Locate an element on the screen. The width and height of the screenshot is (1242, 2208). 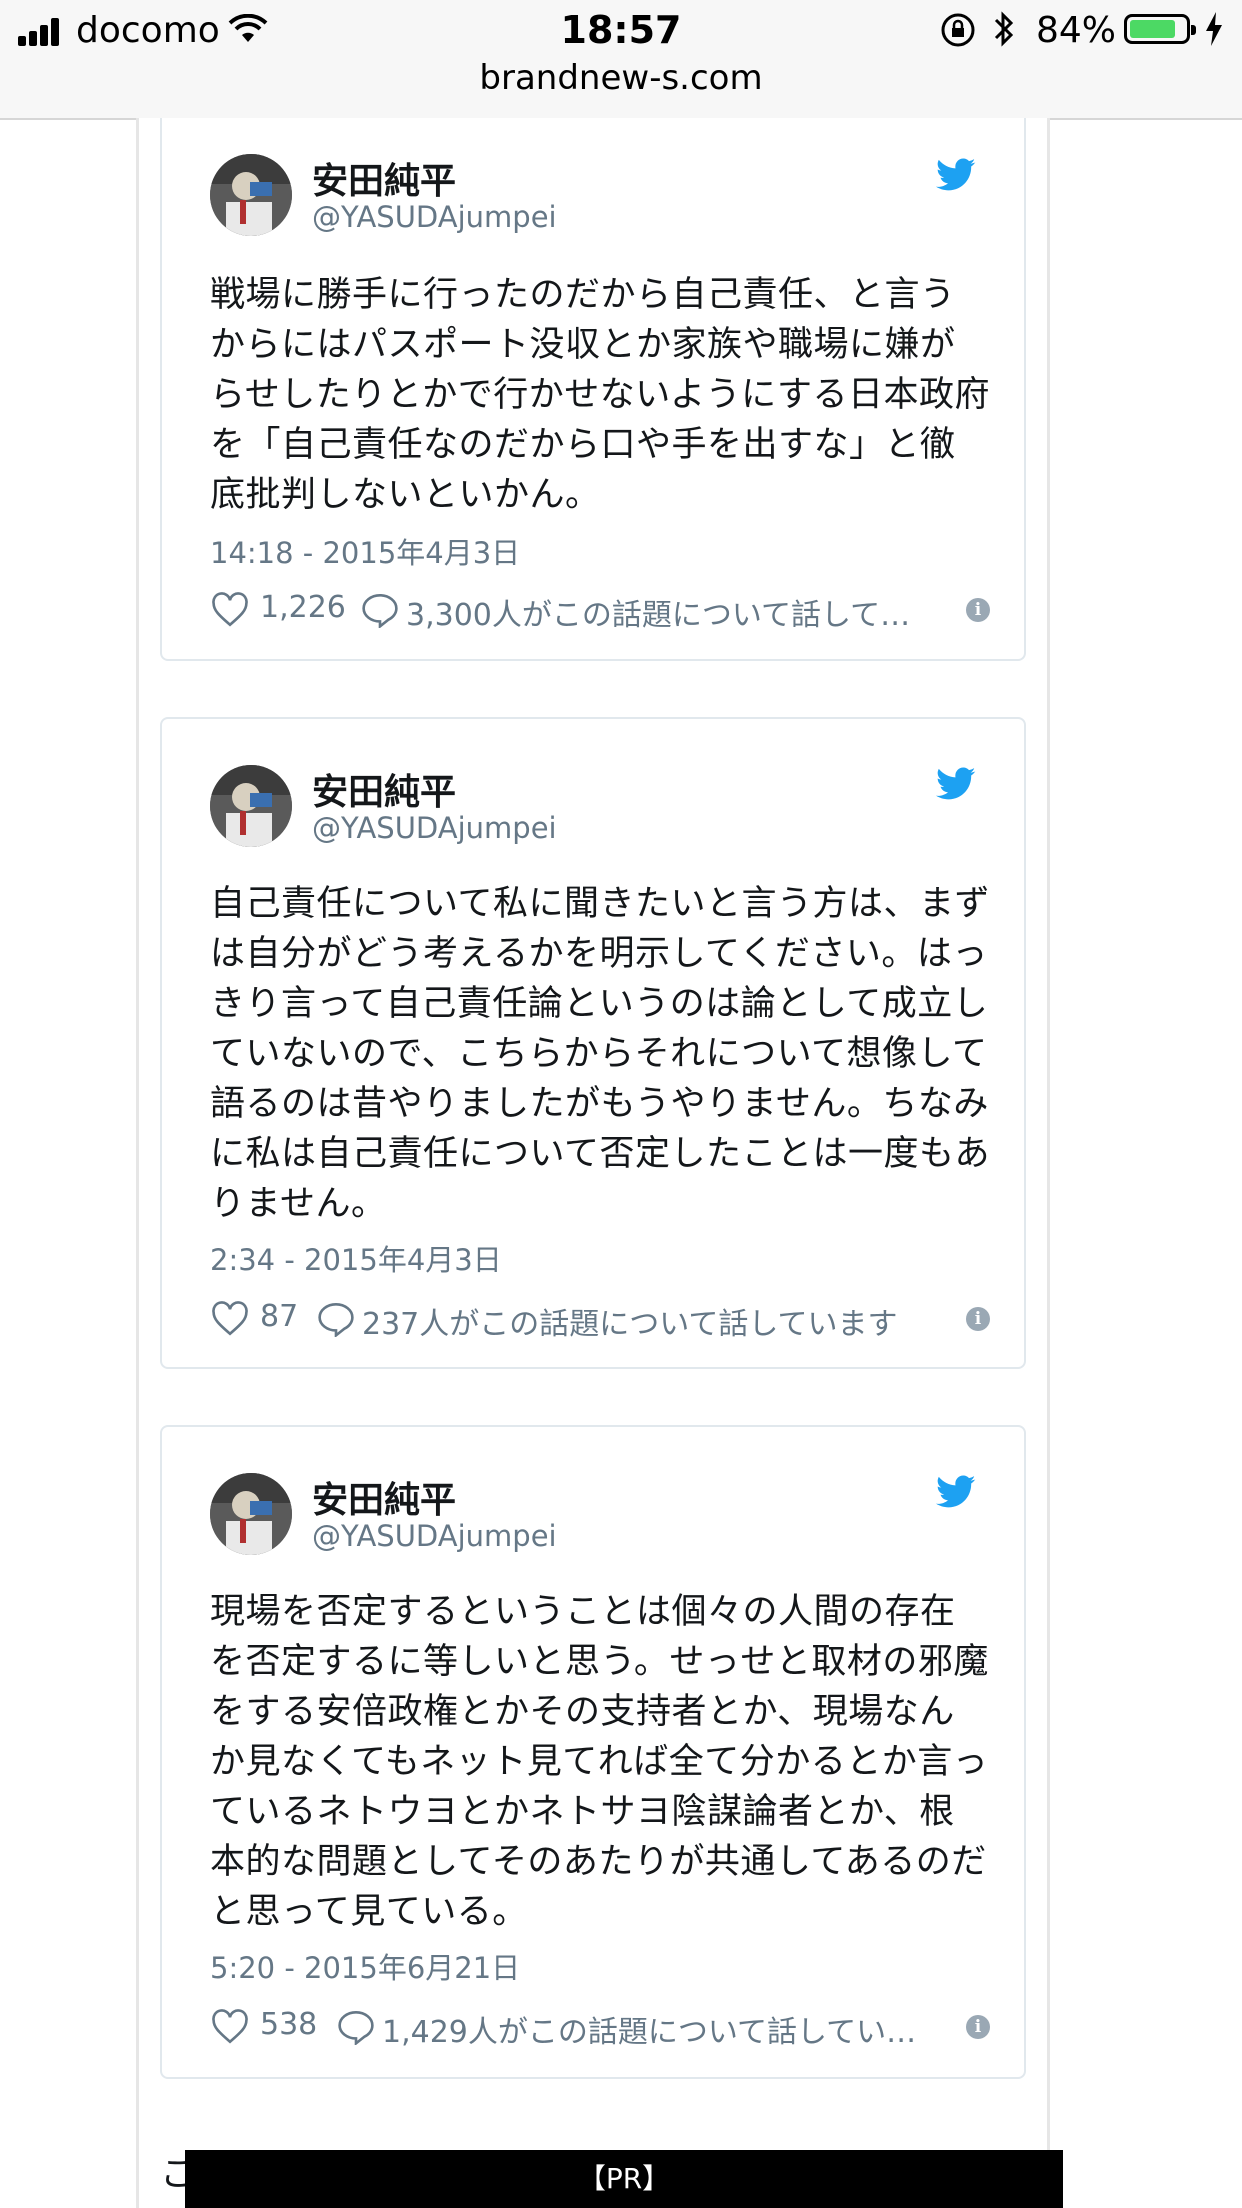
talking-count: 237人がこの話題について話しています is located at coordinates (652, 1321).